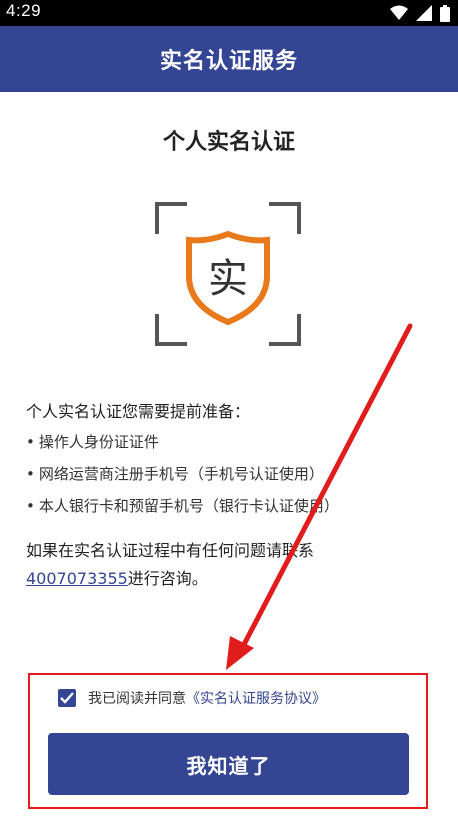 Image resolution: width=458 pixels, height=820 pixels. What do you see at coordinates (24, 10) in the screenshot?
I see `status-time: 4:29` at bounding box center [24, 10].